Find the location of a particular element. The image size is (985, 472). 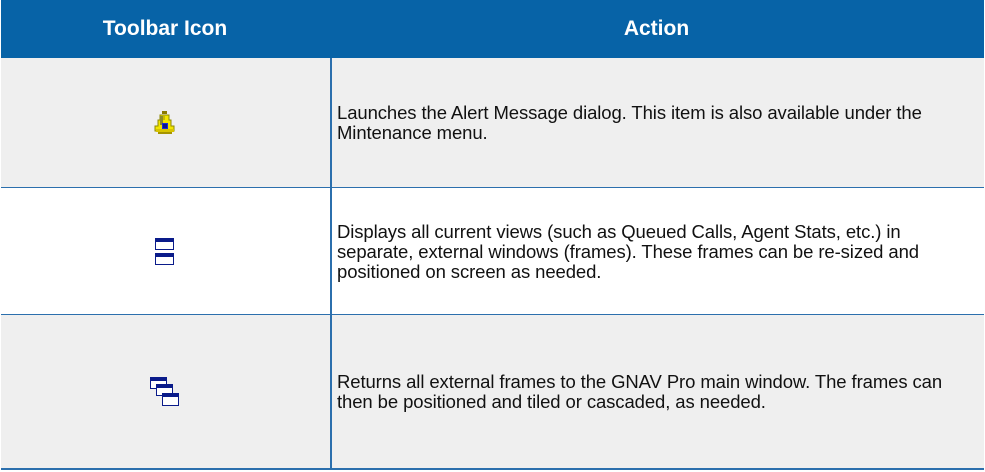

column-divider is located at coordinates (331, 264).